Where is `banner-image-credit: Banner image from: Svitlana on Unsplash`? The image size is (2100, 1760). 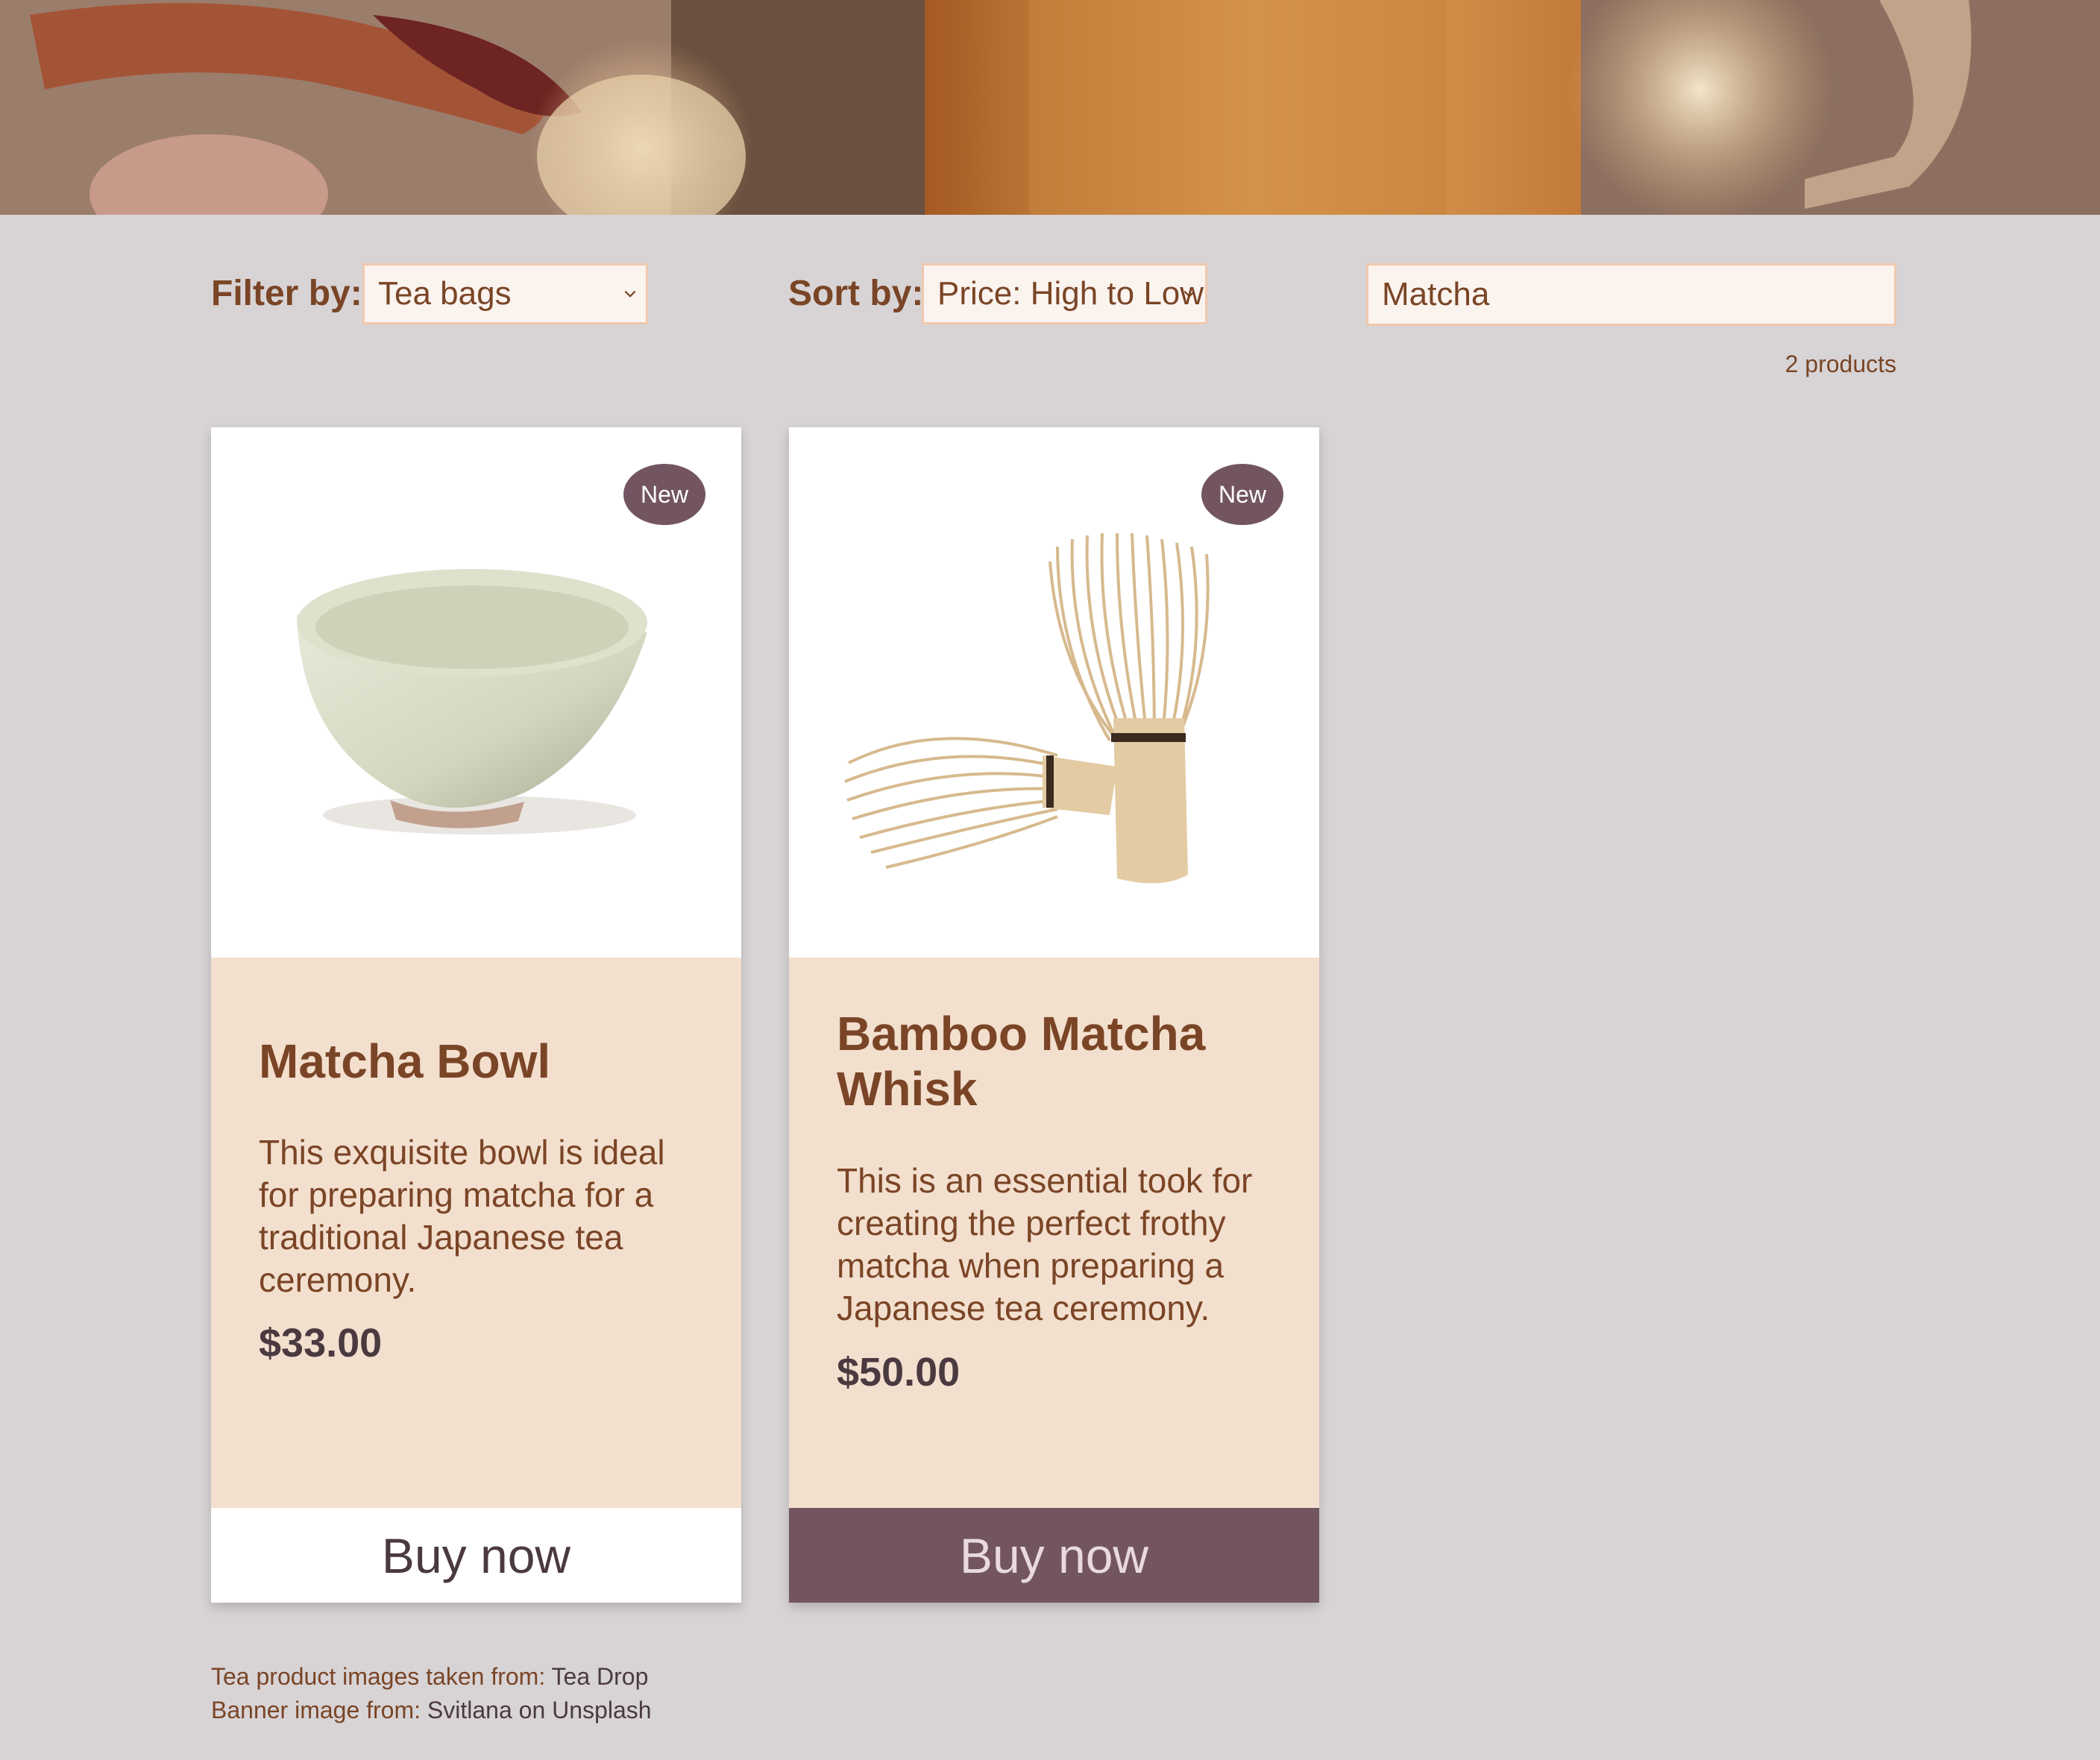
banner-image-credit: Banner image from: Svitlana on Unsplash is located at coordinates (431, 1710).